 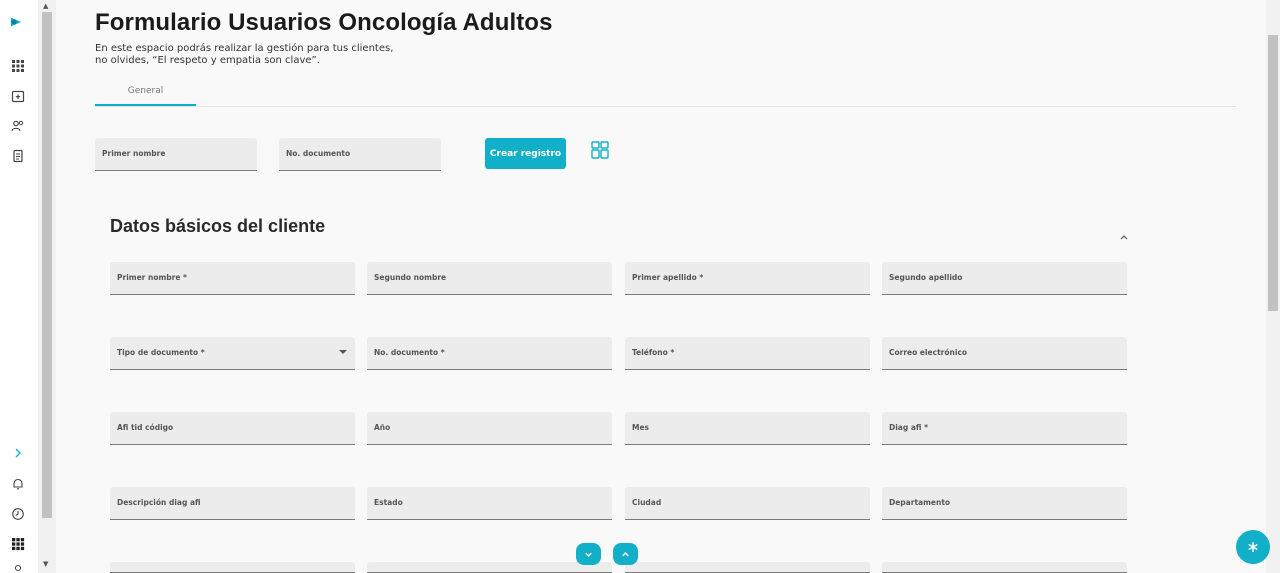 What do you see at coordinates (159, 502) in the screenshot?
I see `field-label: Descripción diag afi` at bounding box center [159, 502].